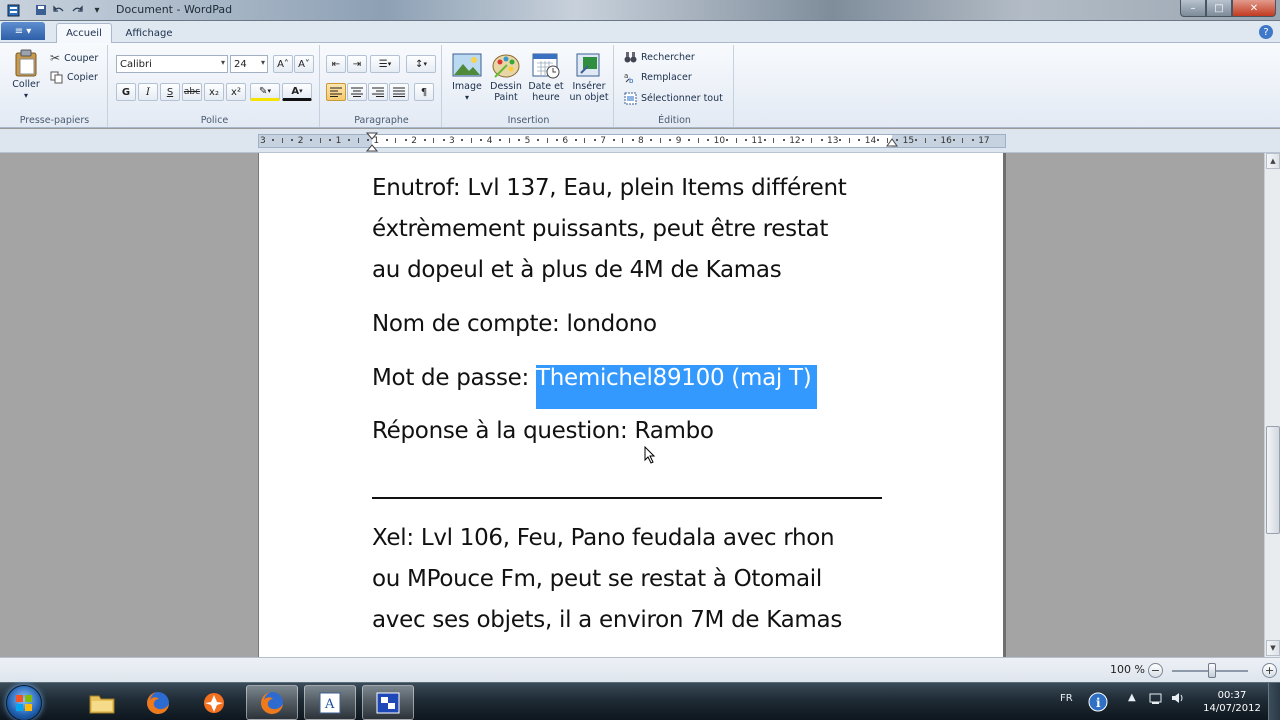 The height and width of the screenshot is (720, 1280). What do you see at coordinates (506, 97) in the screenshot?
I see `paint-label-line2: Paint` at bounding box center [506, 97].